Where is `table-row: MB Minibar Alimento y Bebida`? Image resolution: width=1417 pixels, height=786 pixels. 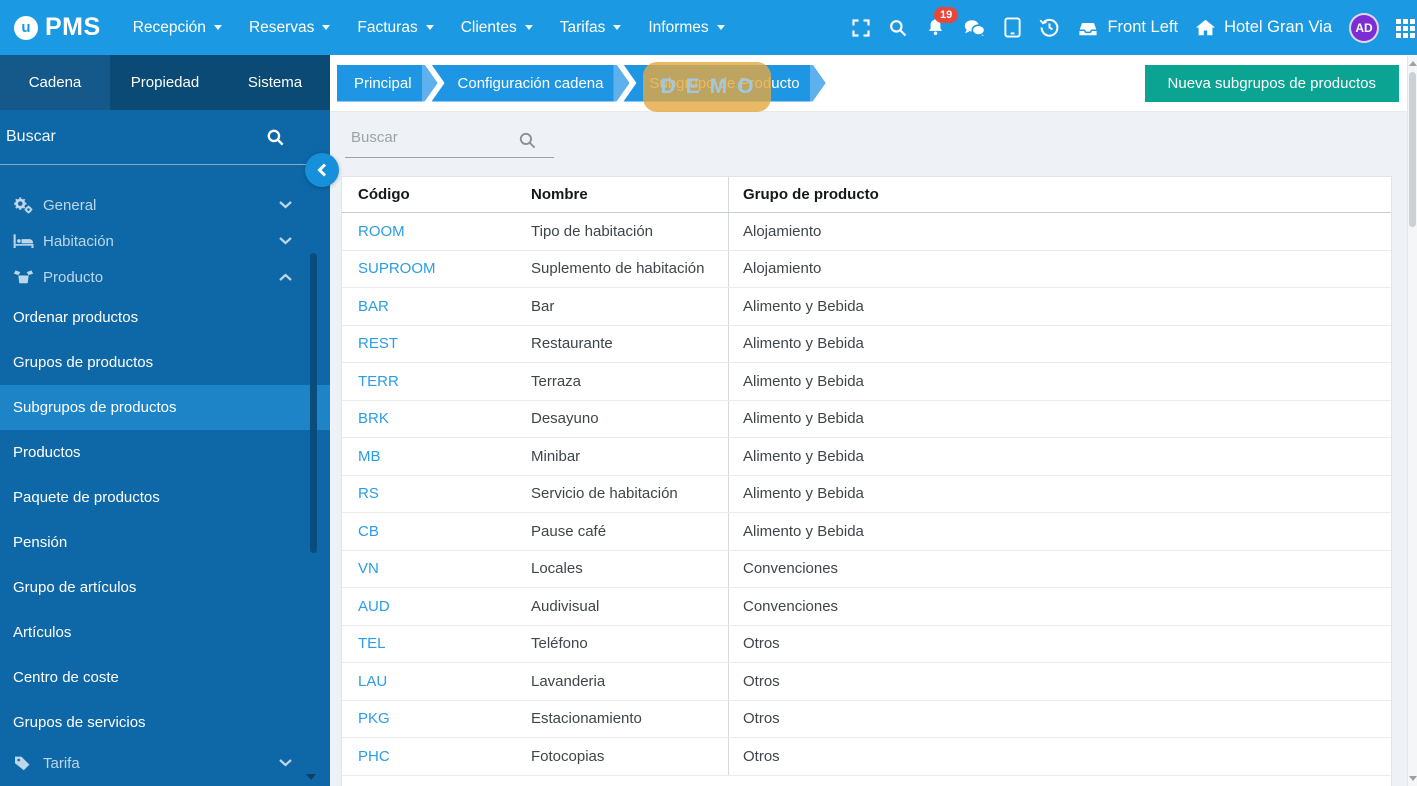
table-row: MB Minibar Alimento y Bebida is located at coordinates (866, 457).